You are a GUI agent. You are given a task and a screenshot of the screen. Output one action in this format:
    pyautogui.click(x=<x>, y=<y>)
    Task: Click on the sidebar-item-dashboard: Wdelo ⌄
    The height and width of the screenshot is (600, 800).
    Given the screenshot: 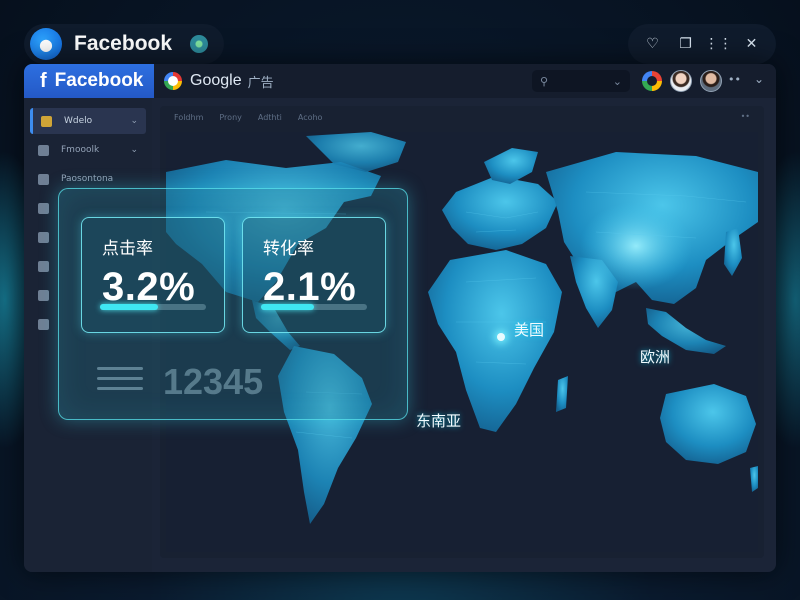 What is the action you would take?
    pyautogui.click(x=88, y=121)
    